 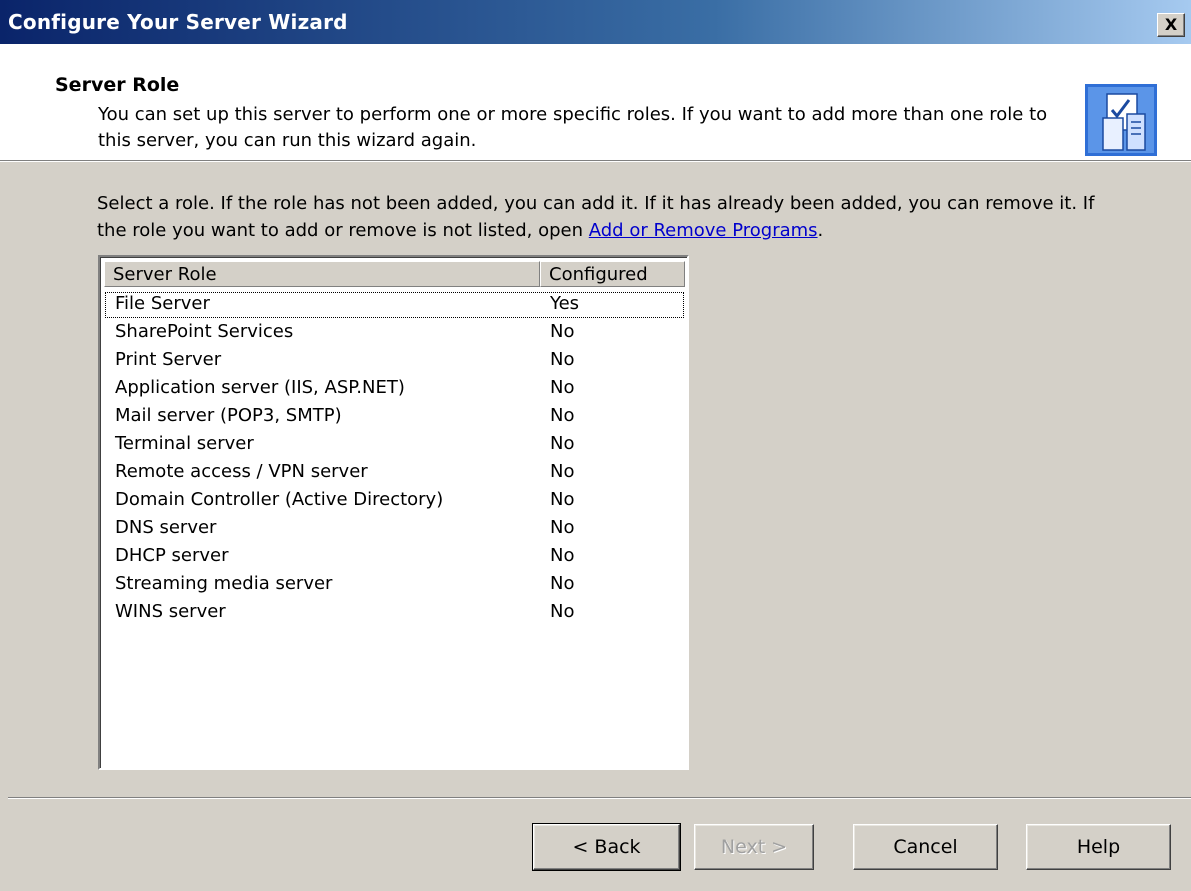 I want to click on page-title: Server Role, so click(x=117, y=85).